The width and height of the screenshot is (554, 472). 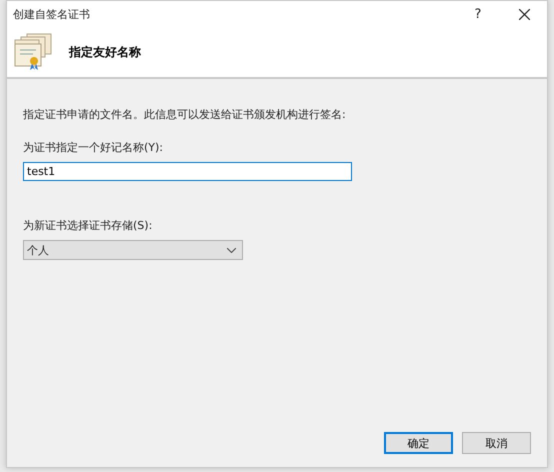 I want to click on certificate-icon, so click(x=33, y=52).